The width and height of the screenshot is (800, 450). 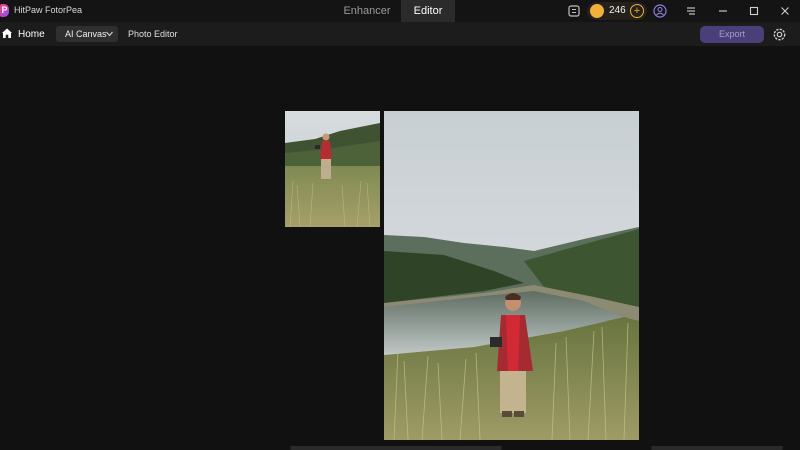 I want to click on bottom-panel-right, so click(x=717, y=448).